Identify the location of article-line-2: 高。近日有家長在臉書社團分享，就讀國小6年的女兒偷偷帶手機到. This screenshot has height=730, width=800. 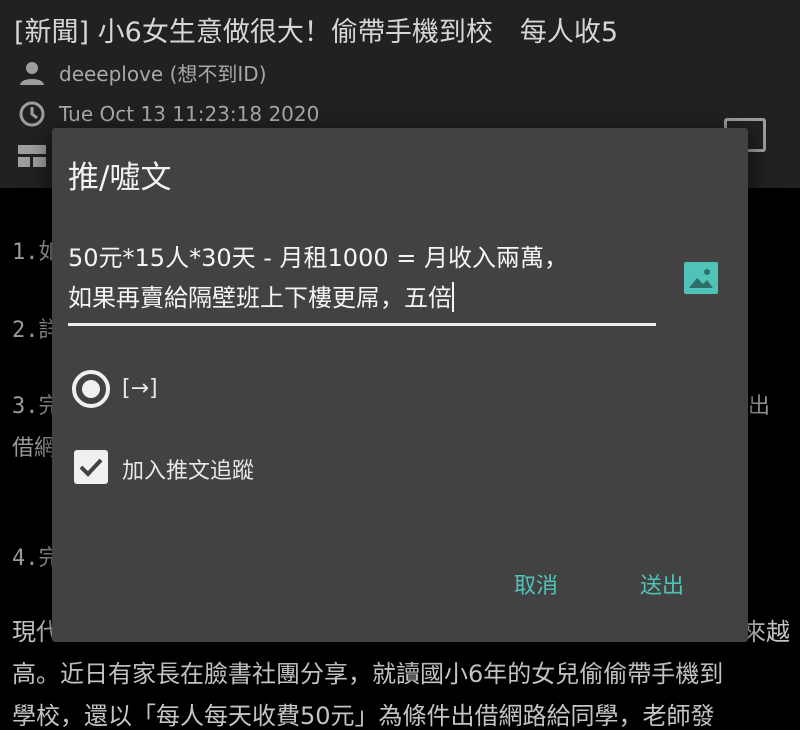
(368, 674).